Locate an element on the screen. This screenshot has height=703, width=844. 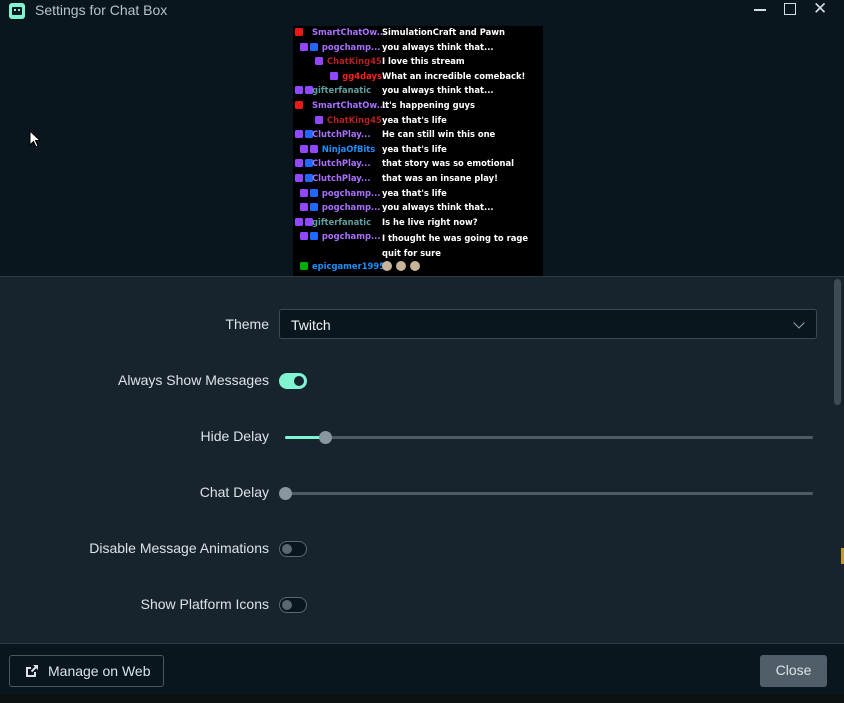
chevron-down-icon is located at coordinates (799, 323).